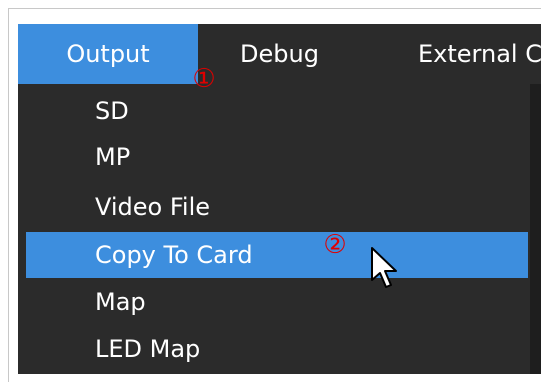 The width and height of the screenshot is (541, 382). What do you see at coordinates (273, 157) in the screenshot?
I see `menu-item-mp: MP` at bounding box center [273, 157].